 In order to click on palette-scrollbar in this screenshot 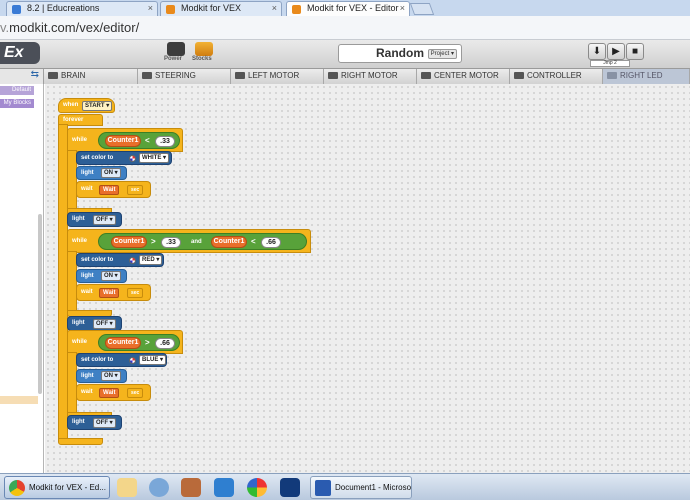, I will do `click(40, 304)`.